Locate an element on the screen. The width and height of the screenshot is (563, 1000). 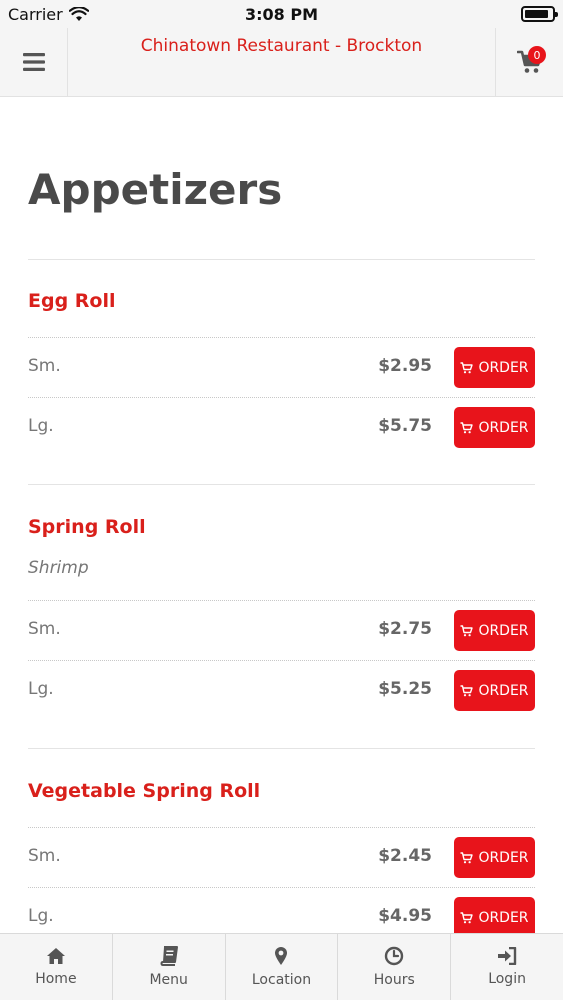
battery-icon is located at coordinates (539, 14).